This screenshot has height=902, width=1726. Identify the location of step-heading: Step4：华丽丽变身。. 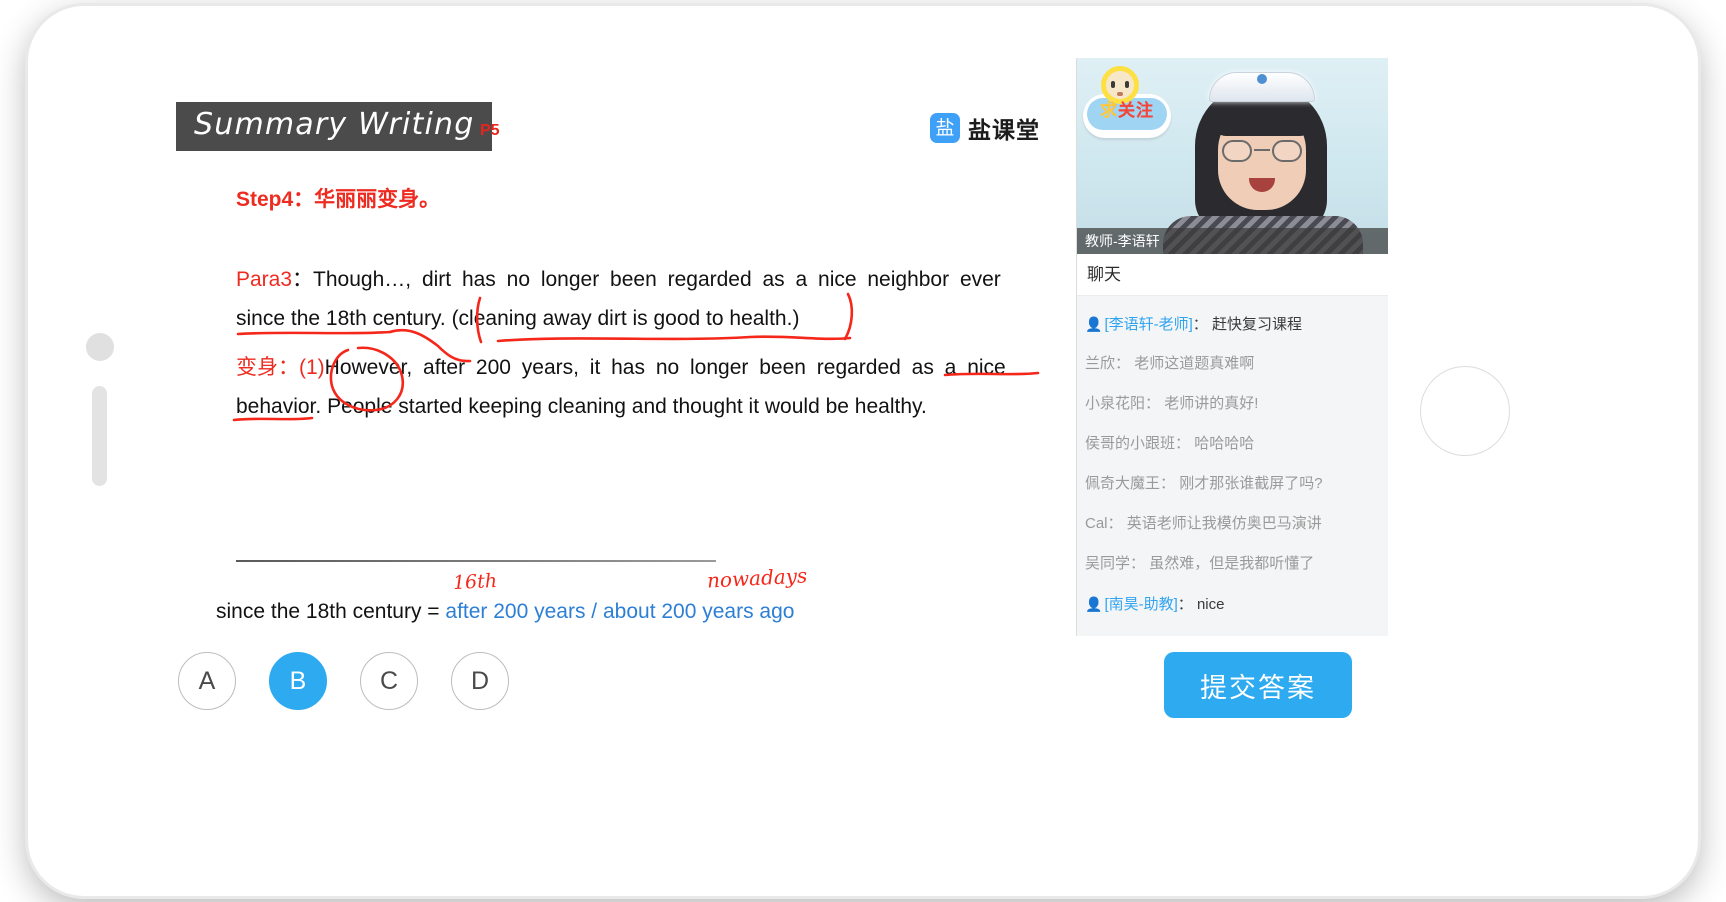
(338, 199).